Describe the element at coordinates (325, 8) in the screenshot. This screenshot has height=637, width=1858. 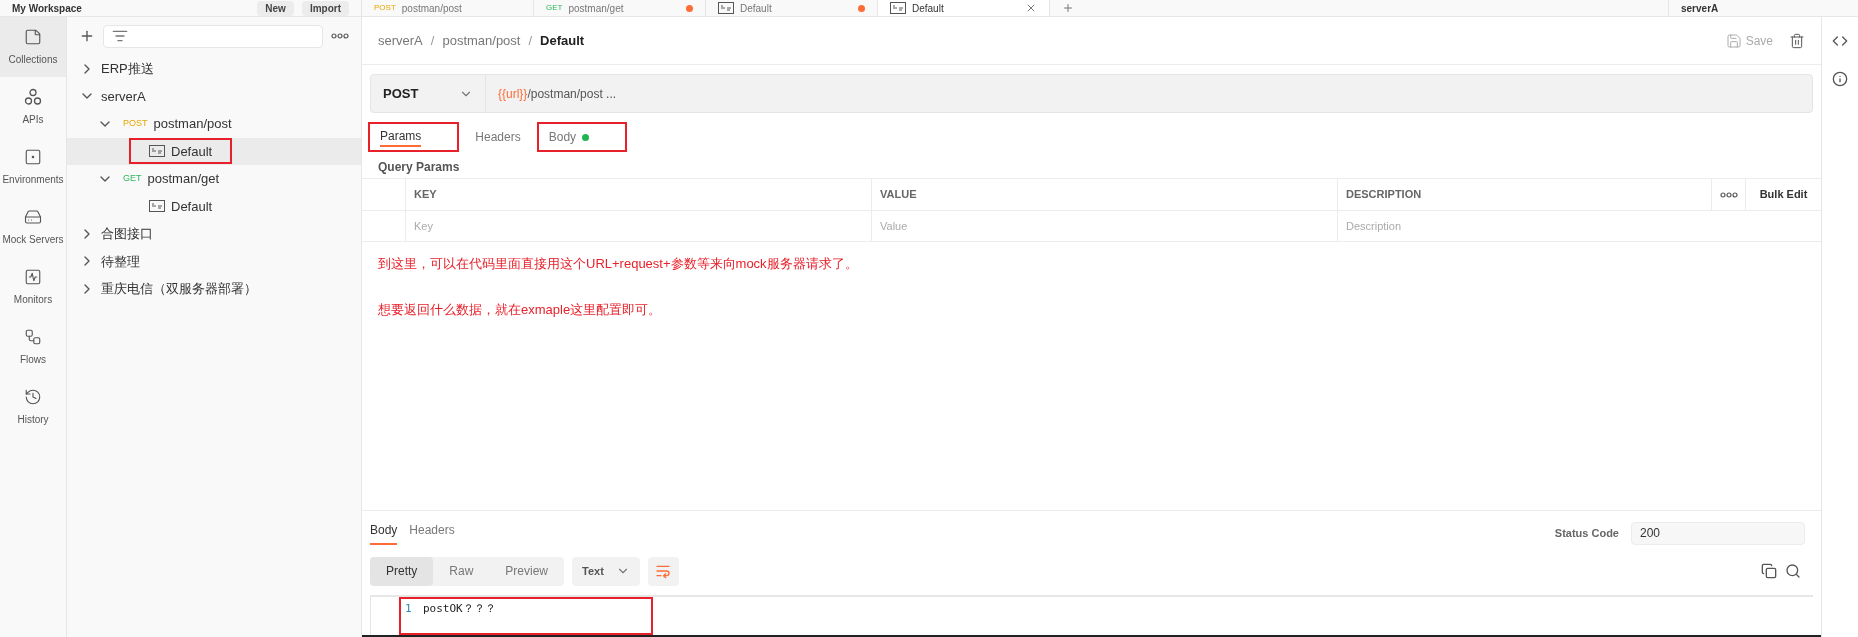
I see `header-button: Import` at that location.